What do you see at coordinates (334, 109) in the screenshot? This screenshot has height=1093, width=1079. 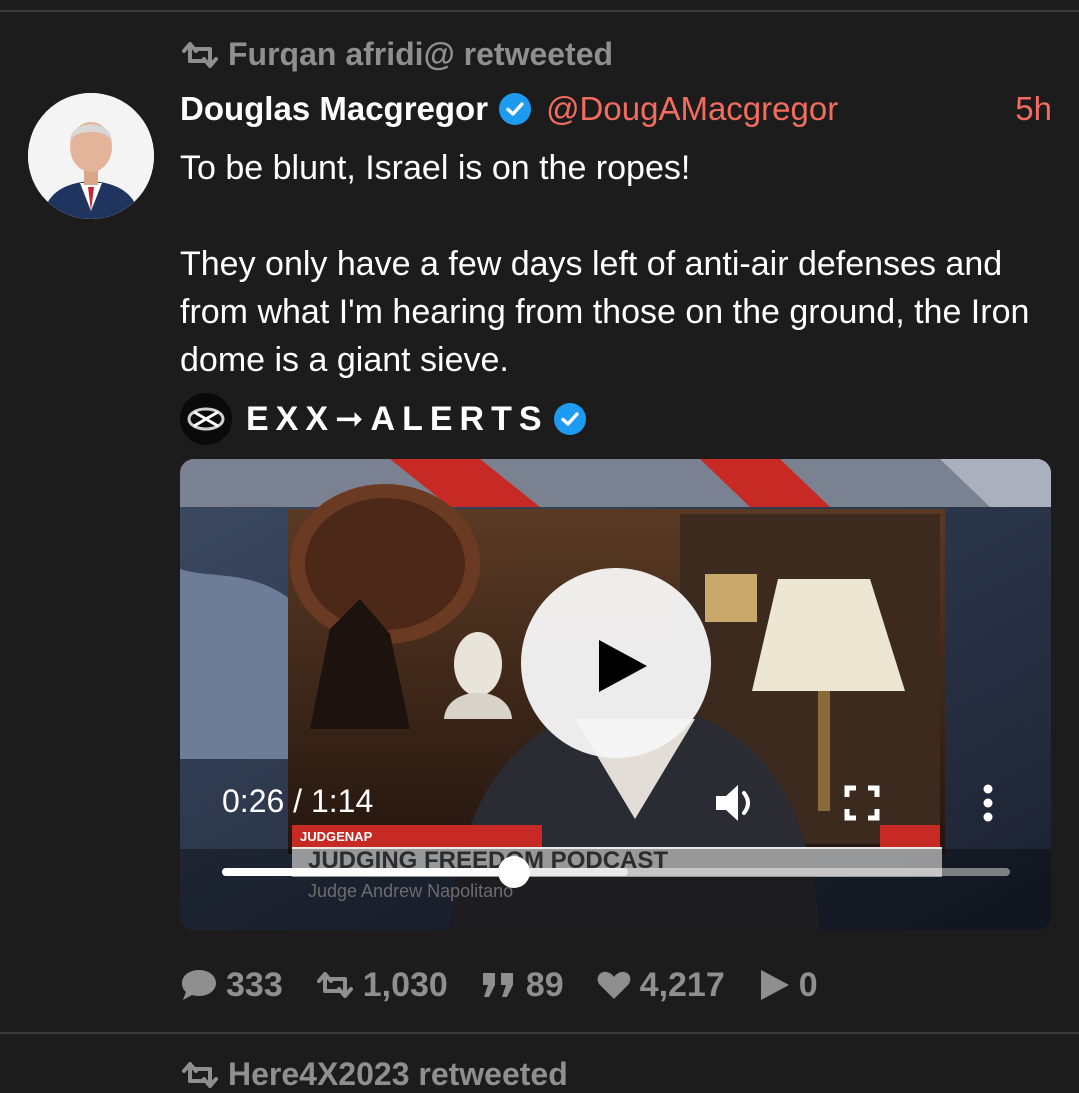 I see `display-name: Douglas Macgregor` at bounding box center [334, 109].